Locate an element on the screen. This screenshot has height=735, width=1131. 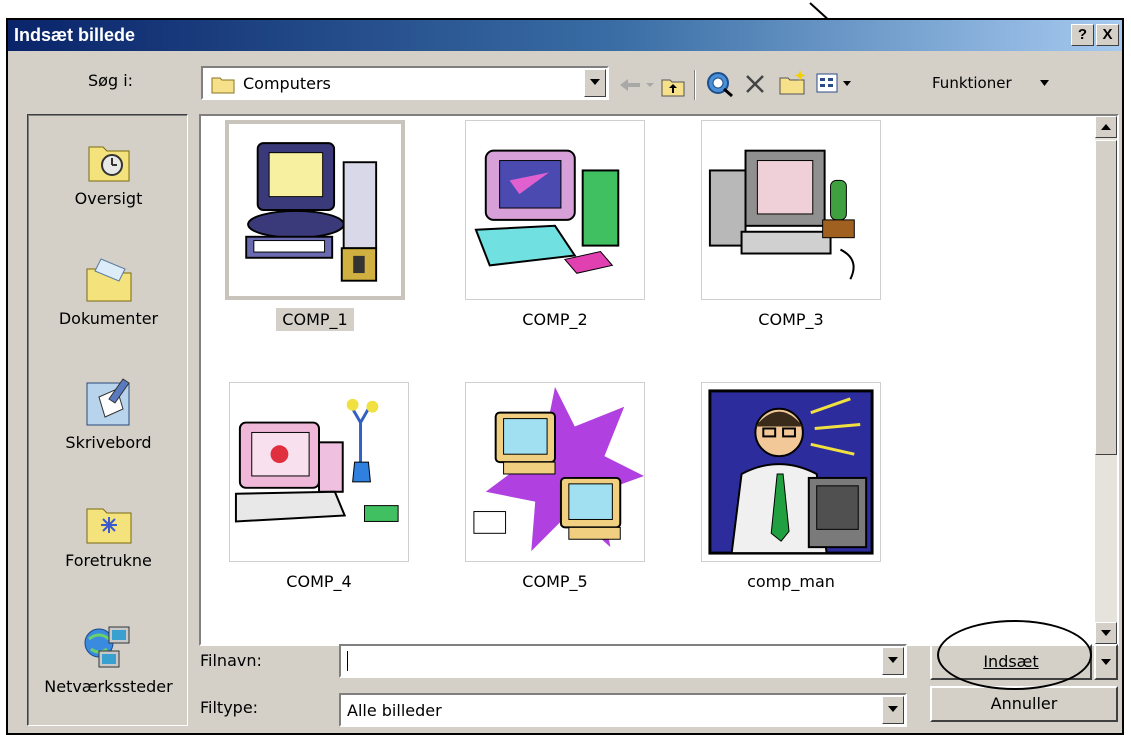
tools-chevron-down-icon is located at coordinates (1044, 83).